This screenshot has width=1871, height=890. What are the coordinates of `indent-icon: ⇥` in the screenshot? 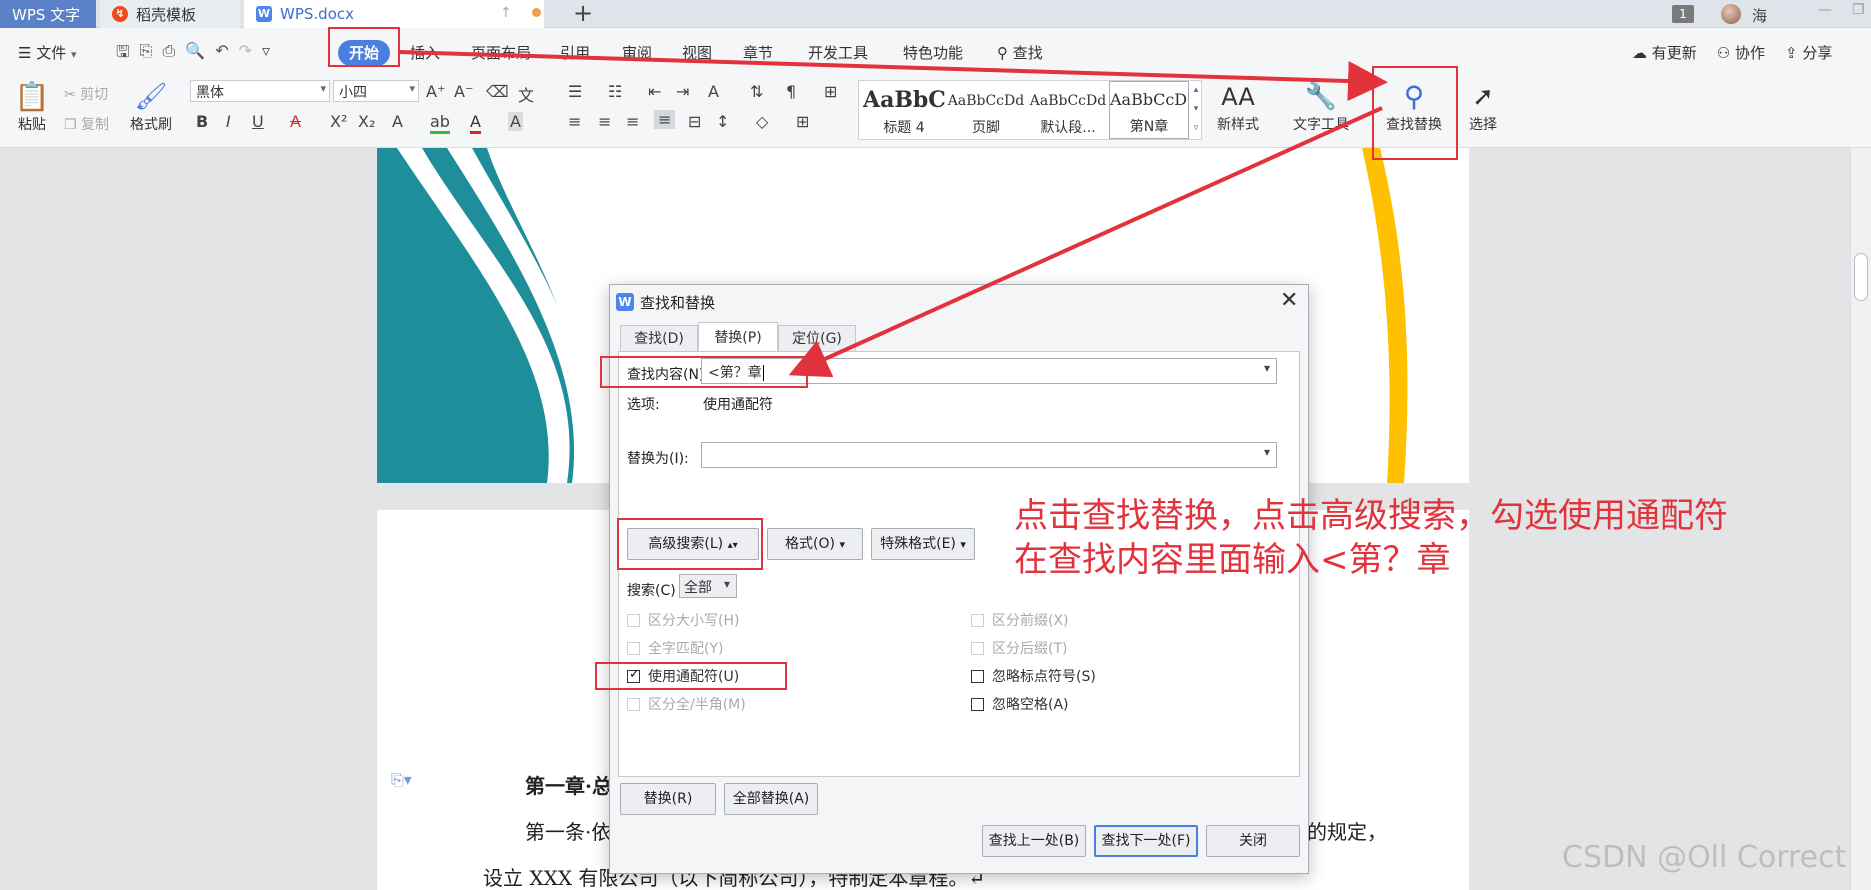 It's located at (682, 91).